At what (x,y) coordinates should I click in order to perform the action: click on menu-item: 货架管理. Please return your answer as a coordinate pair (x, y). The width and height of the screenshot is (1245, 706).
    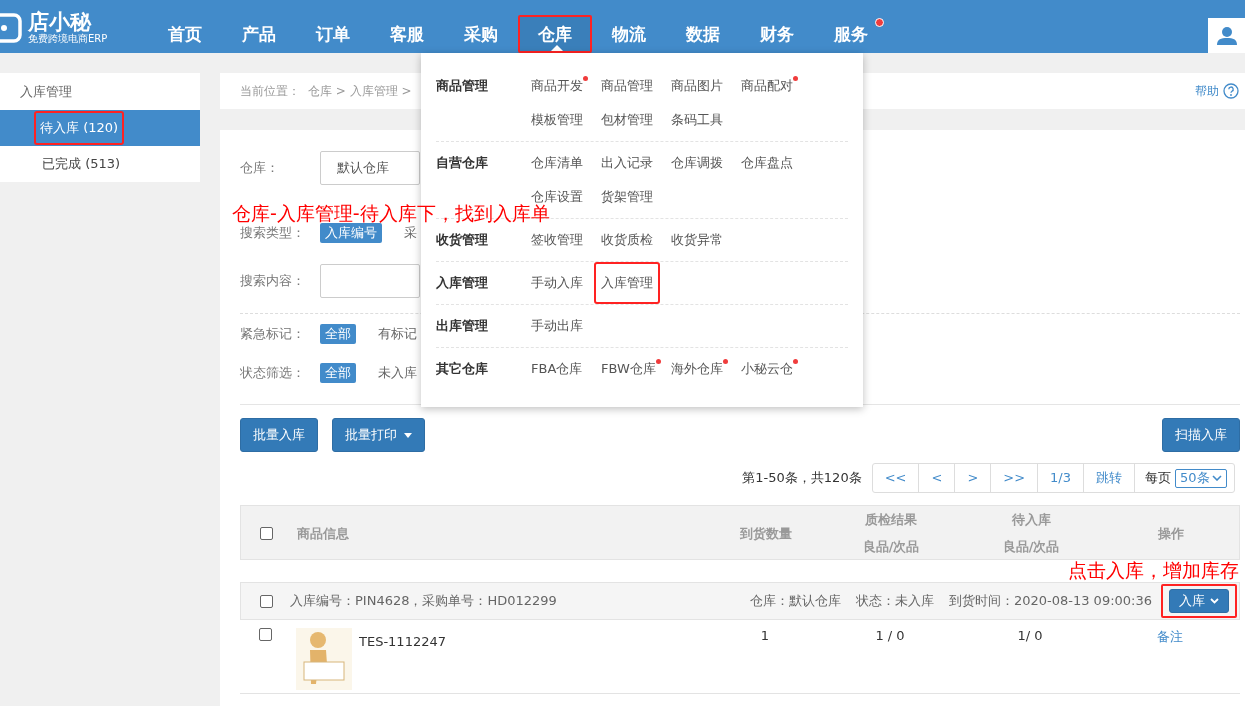
    Looking at the image, I should click on (627, 197).